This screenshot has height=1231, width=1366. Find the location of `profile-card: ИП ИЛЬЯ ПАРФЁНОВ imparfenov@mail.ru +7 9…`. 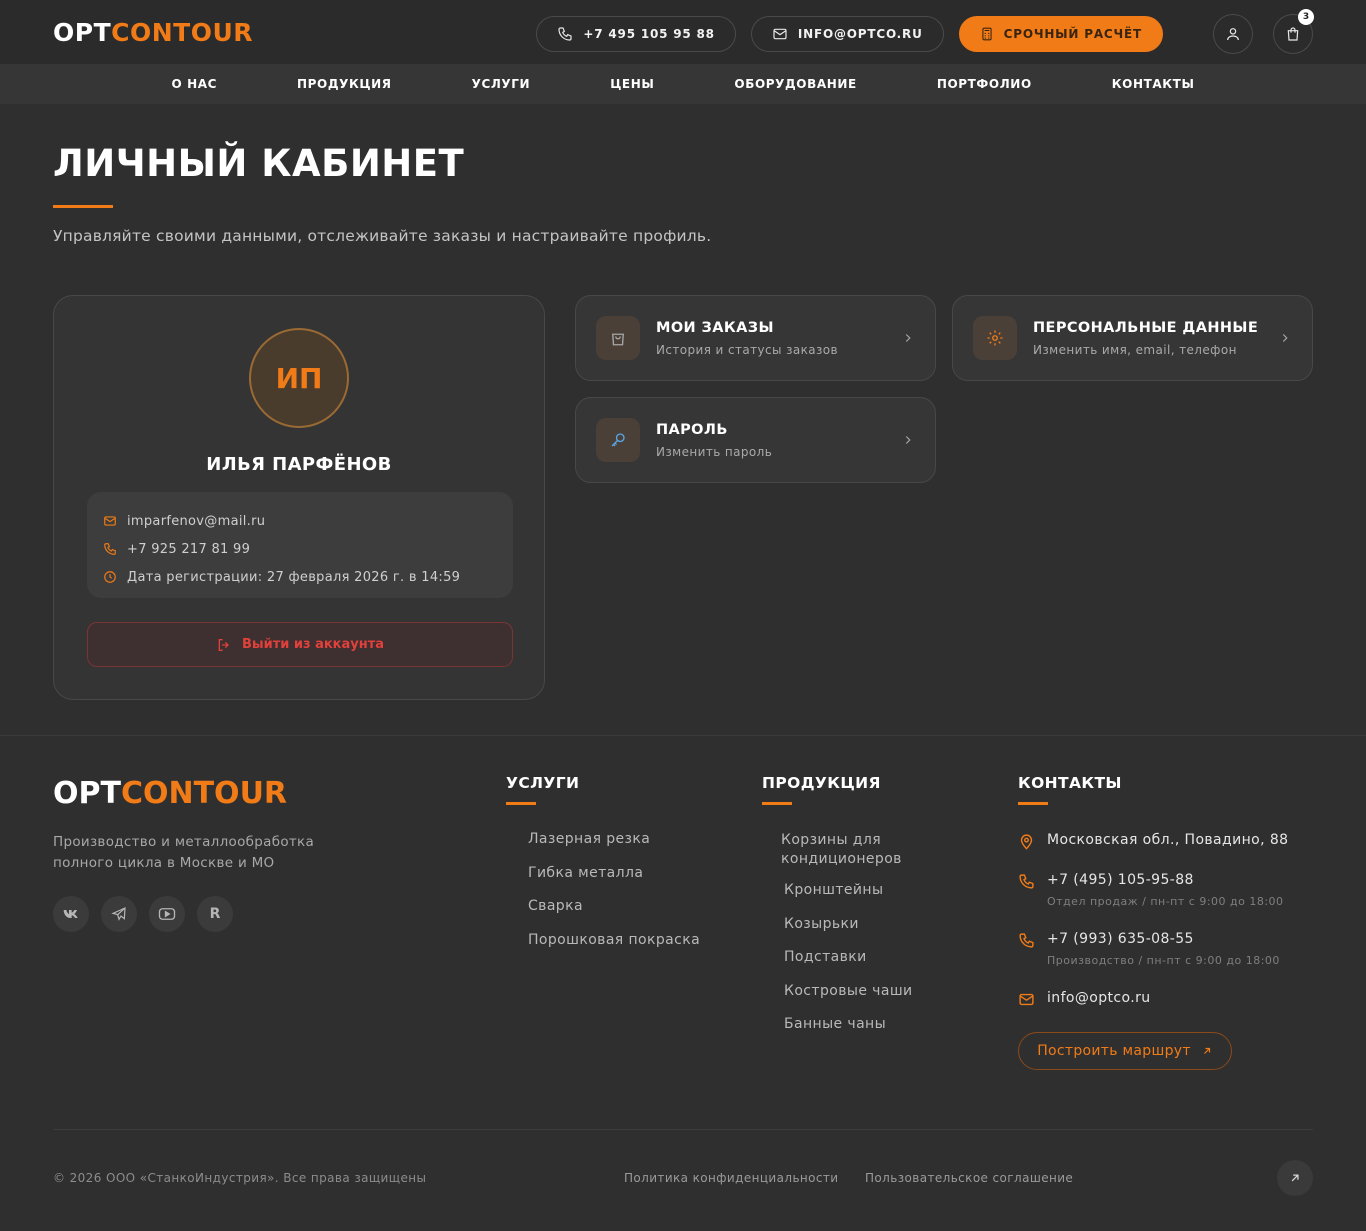

profile-card: ИП ИЛЬЯ ПАРФЁНОВ imparfenov@mail.ru +7 9… is located at coordinates (299, 497).